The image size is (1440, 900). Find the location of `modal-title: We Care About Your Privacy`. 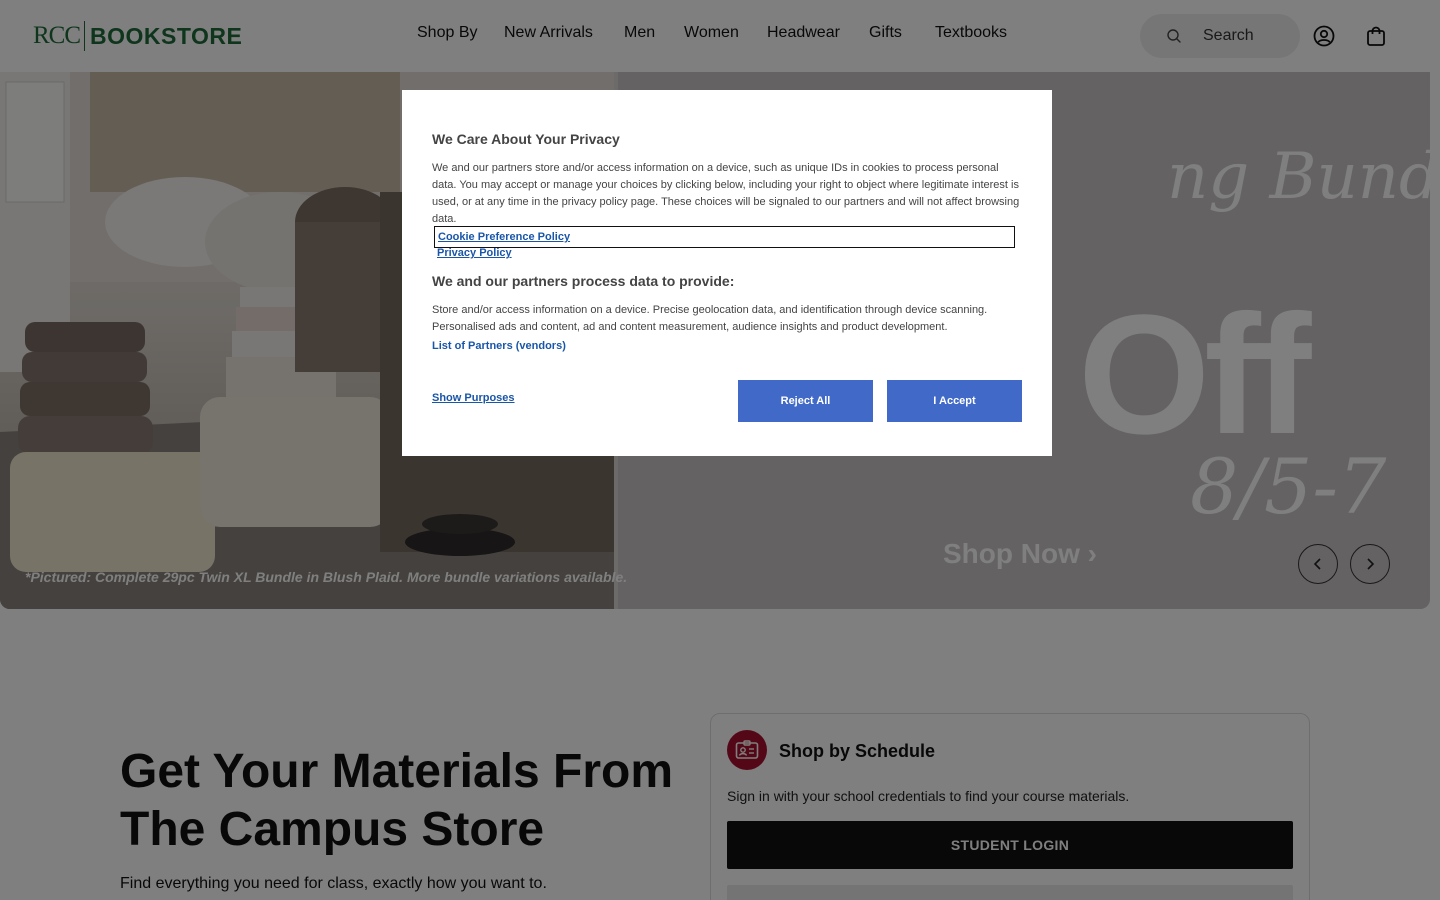

modal-title: We Care About Your Privacy is located at coordinates (526, 139).